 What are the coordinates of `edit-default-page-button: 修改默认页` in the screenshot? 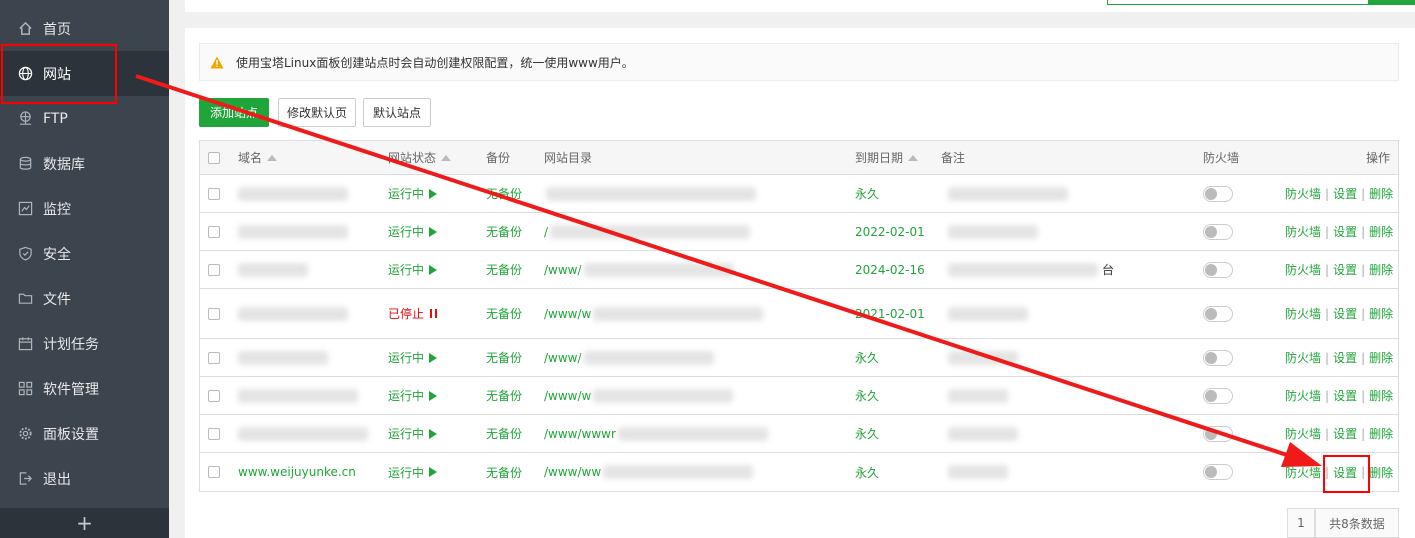 It's located at (317, 112).